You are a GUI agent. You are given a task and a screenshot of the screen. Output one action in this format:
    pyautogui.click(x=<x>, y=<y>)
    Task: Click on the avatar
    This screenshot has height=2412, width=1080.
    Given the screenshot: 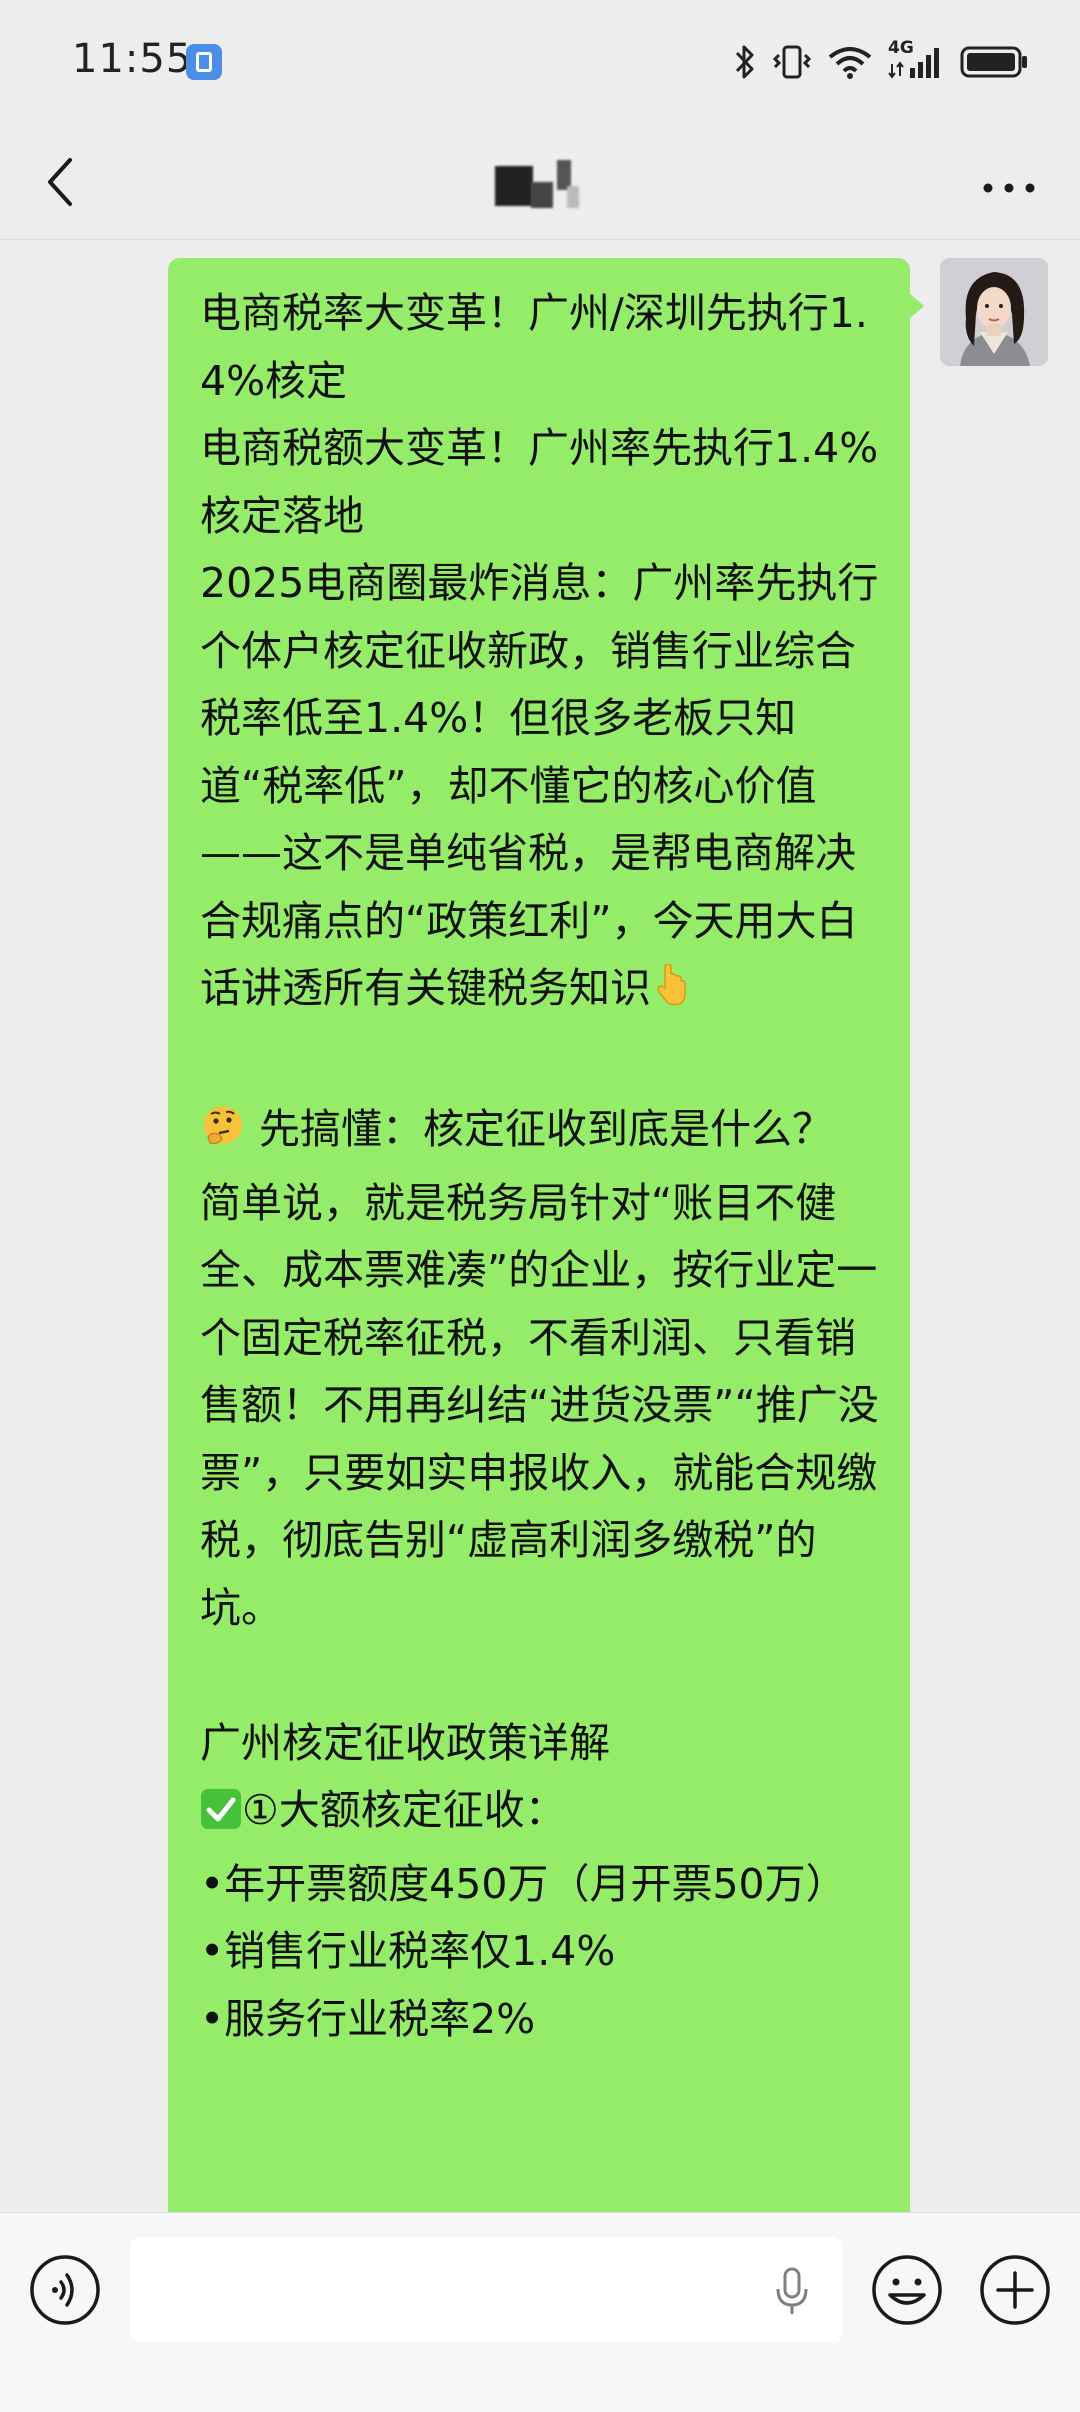 What is the action you would take?
    pyautogui.click(x=994, y=312)
    